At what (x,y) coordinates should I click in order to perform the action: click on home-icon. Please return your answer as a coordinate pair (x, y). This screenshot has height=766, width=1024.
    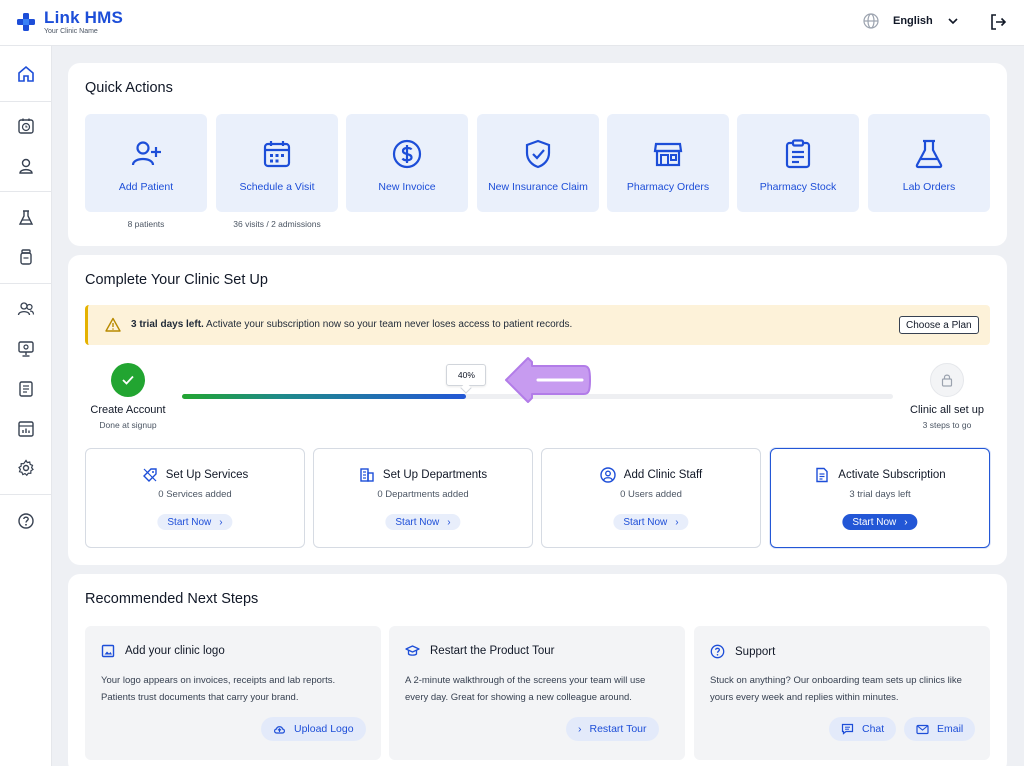
    Looking at the image, I should click on (26, 73).